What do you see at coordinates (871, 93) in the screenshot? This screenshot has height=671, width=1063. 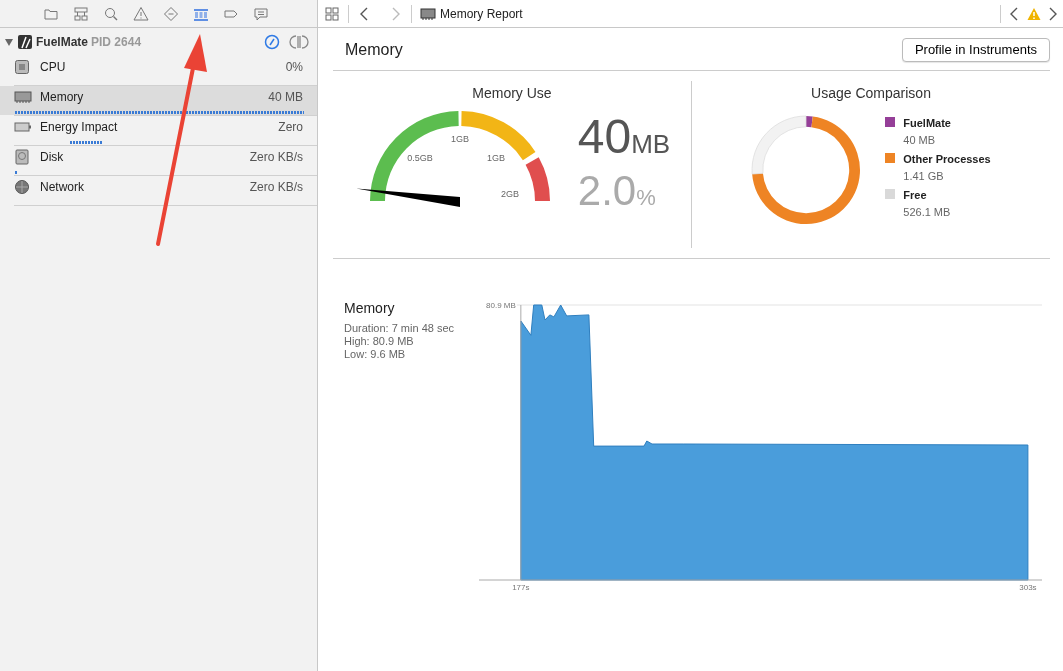 I see `panel-title: Usage Comparison` at bounding box center [871, 93].